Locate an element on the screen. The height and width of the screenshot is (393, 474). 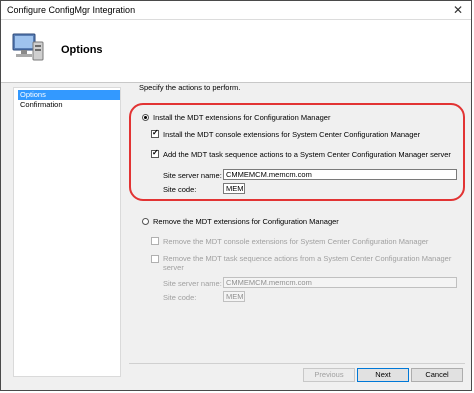
next-button: Next is located at coordinates (383, 375).